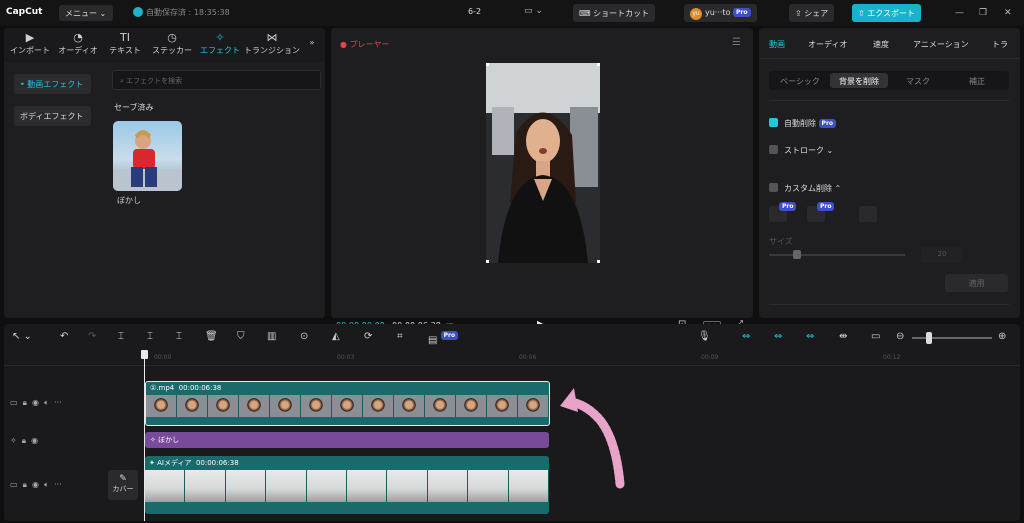 Image resolution: width=1024 pixels, height=523 pixels. Describe the element at coordinates (859, 80) in the screenshot. I see `segment-remove-bg: 背景を削除` at that location.